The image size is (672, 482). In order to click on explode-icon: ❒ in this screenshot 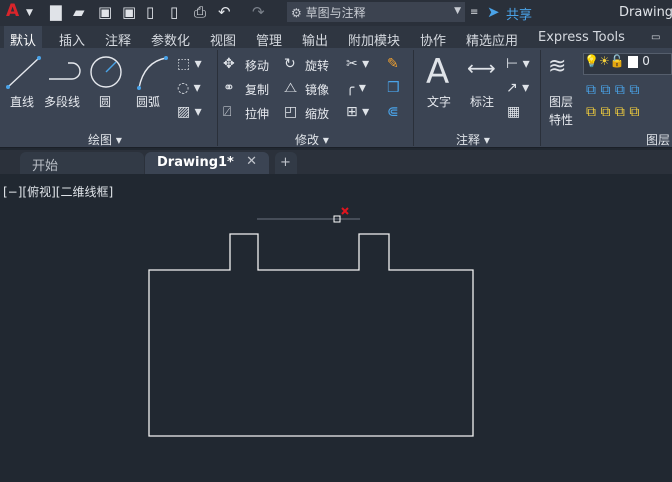, I will do `click(393, 88)`.